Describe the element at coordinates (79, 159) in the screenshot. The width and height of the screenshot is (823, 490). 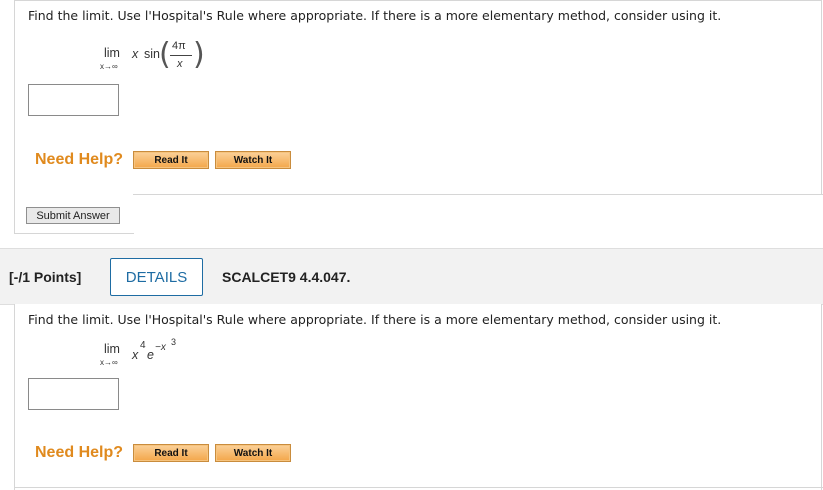
I see `need-help-label-1: Need Help?` at that location.